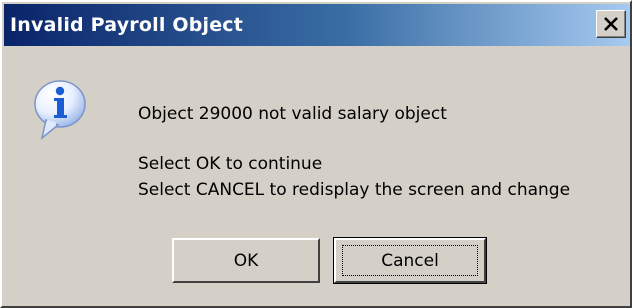  I want to click on info-icon, so click(60, 110).